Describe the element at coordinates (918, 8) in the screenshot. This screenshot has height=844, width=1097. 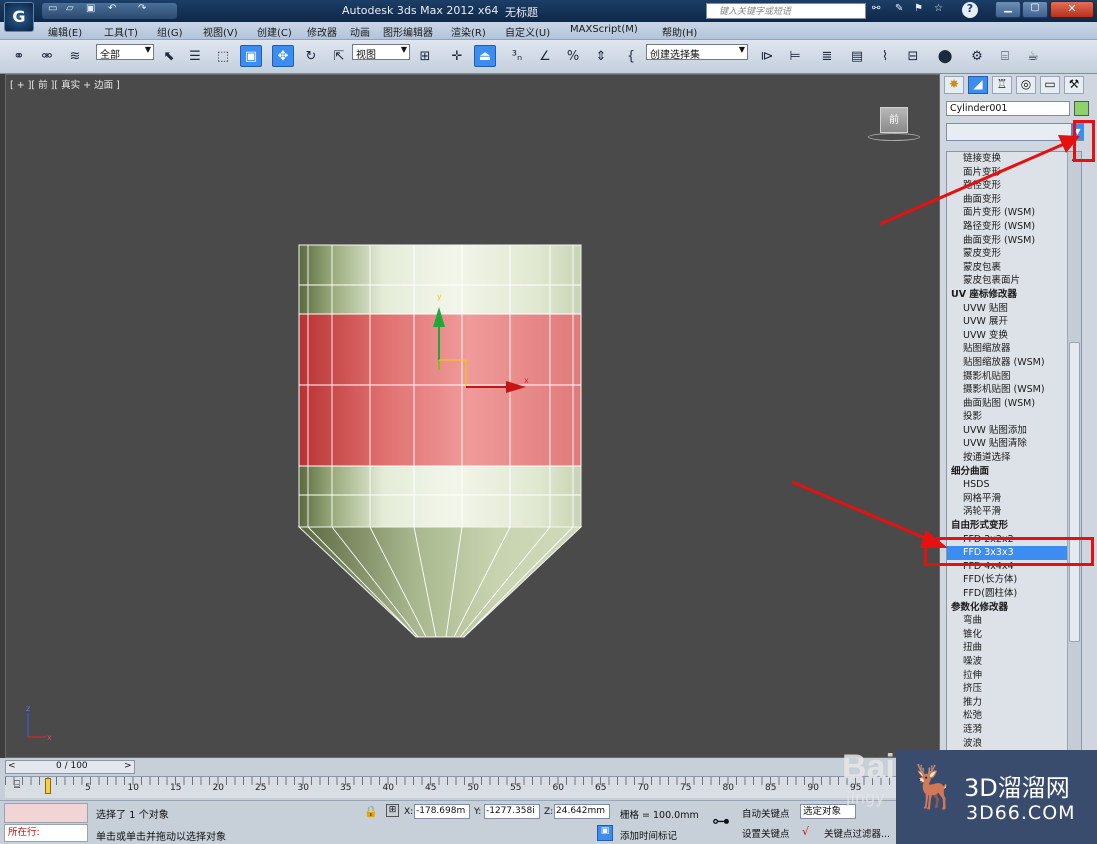
I see `communication-icon: ⚑` at that location.